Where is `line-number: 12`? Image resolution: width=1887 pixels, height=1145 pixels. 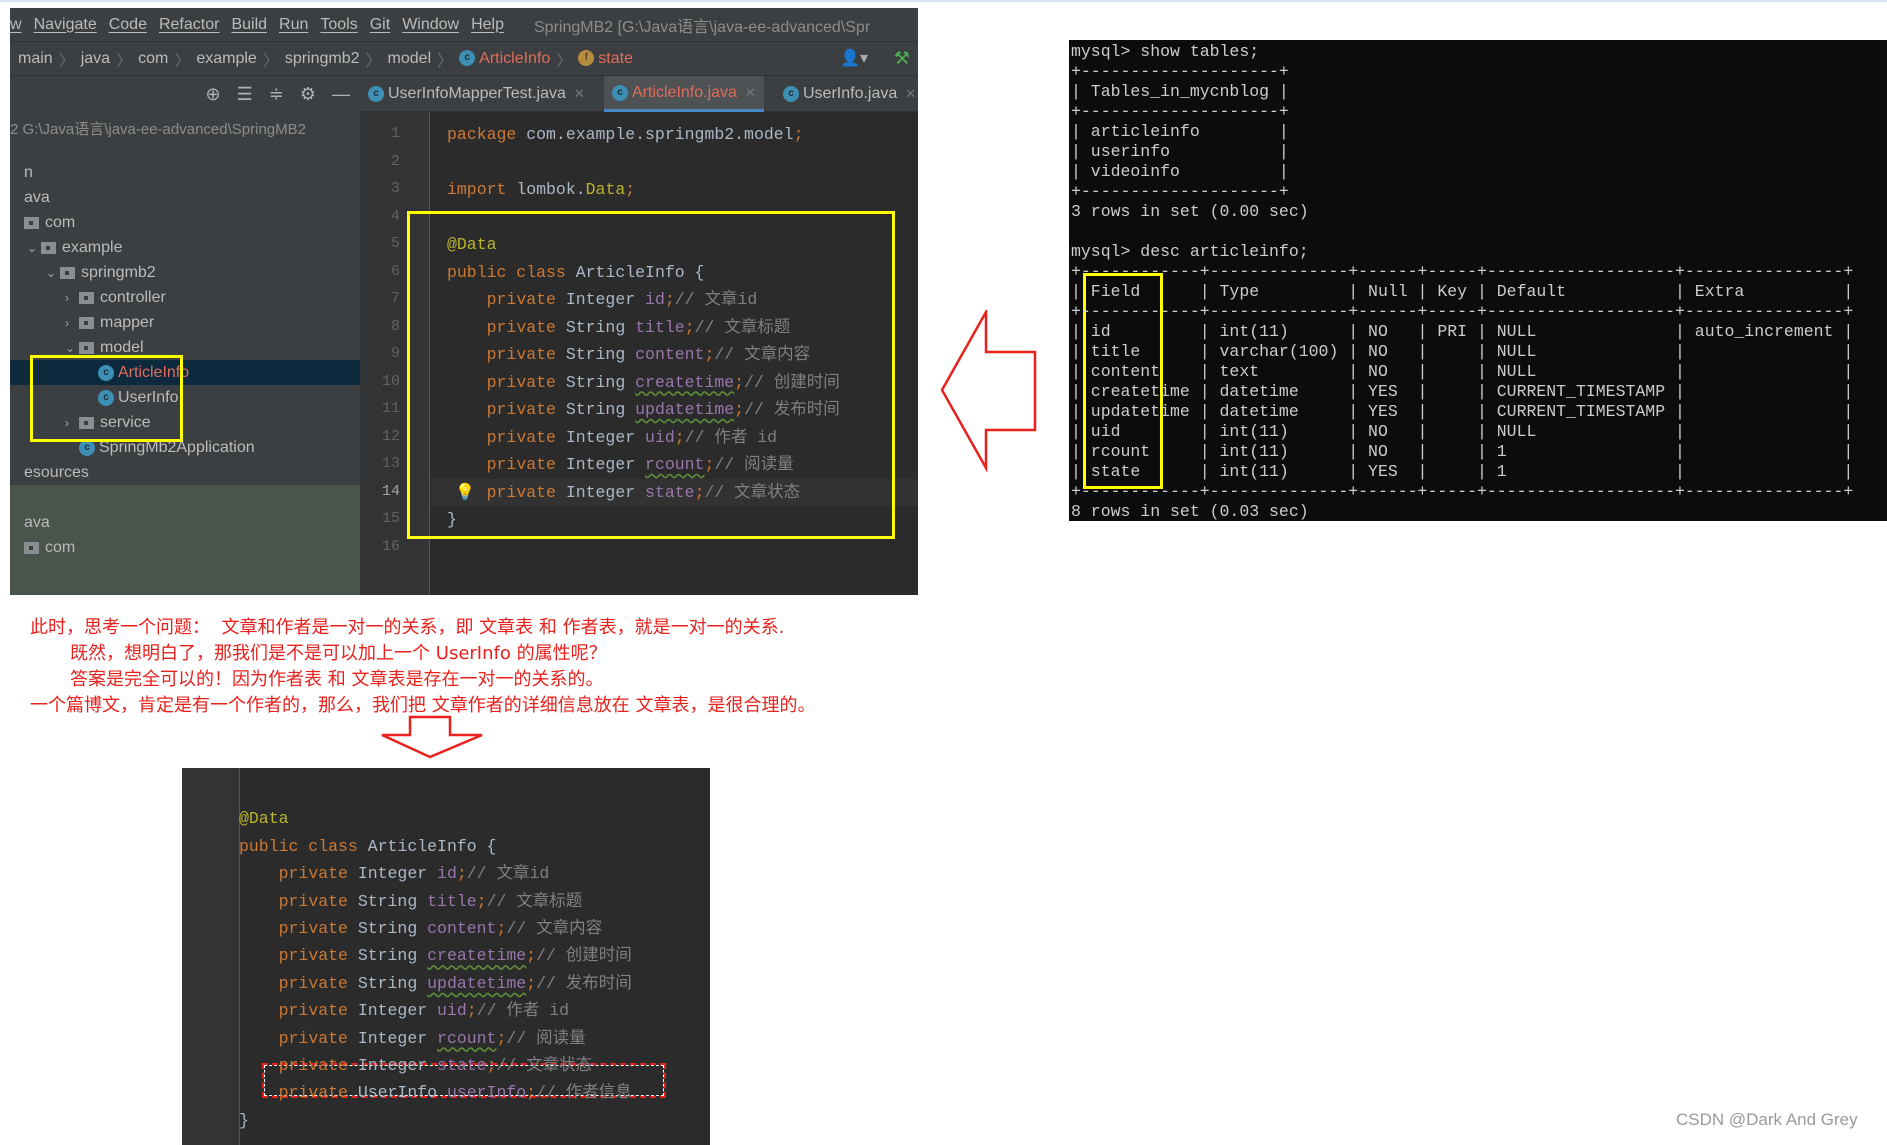 line-number: 12 is located at coordinates (390, 436).